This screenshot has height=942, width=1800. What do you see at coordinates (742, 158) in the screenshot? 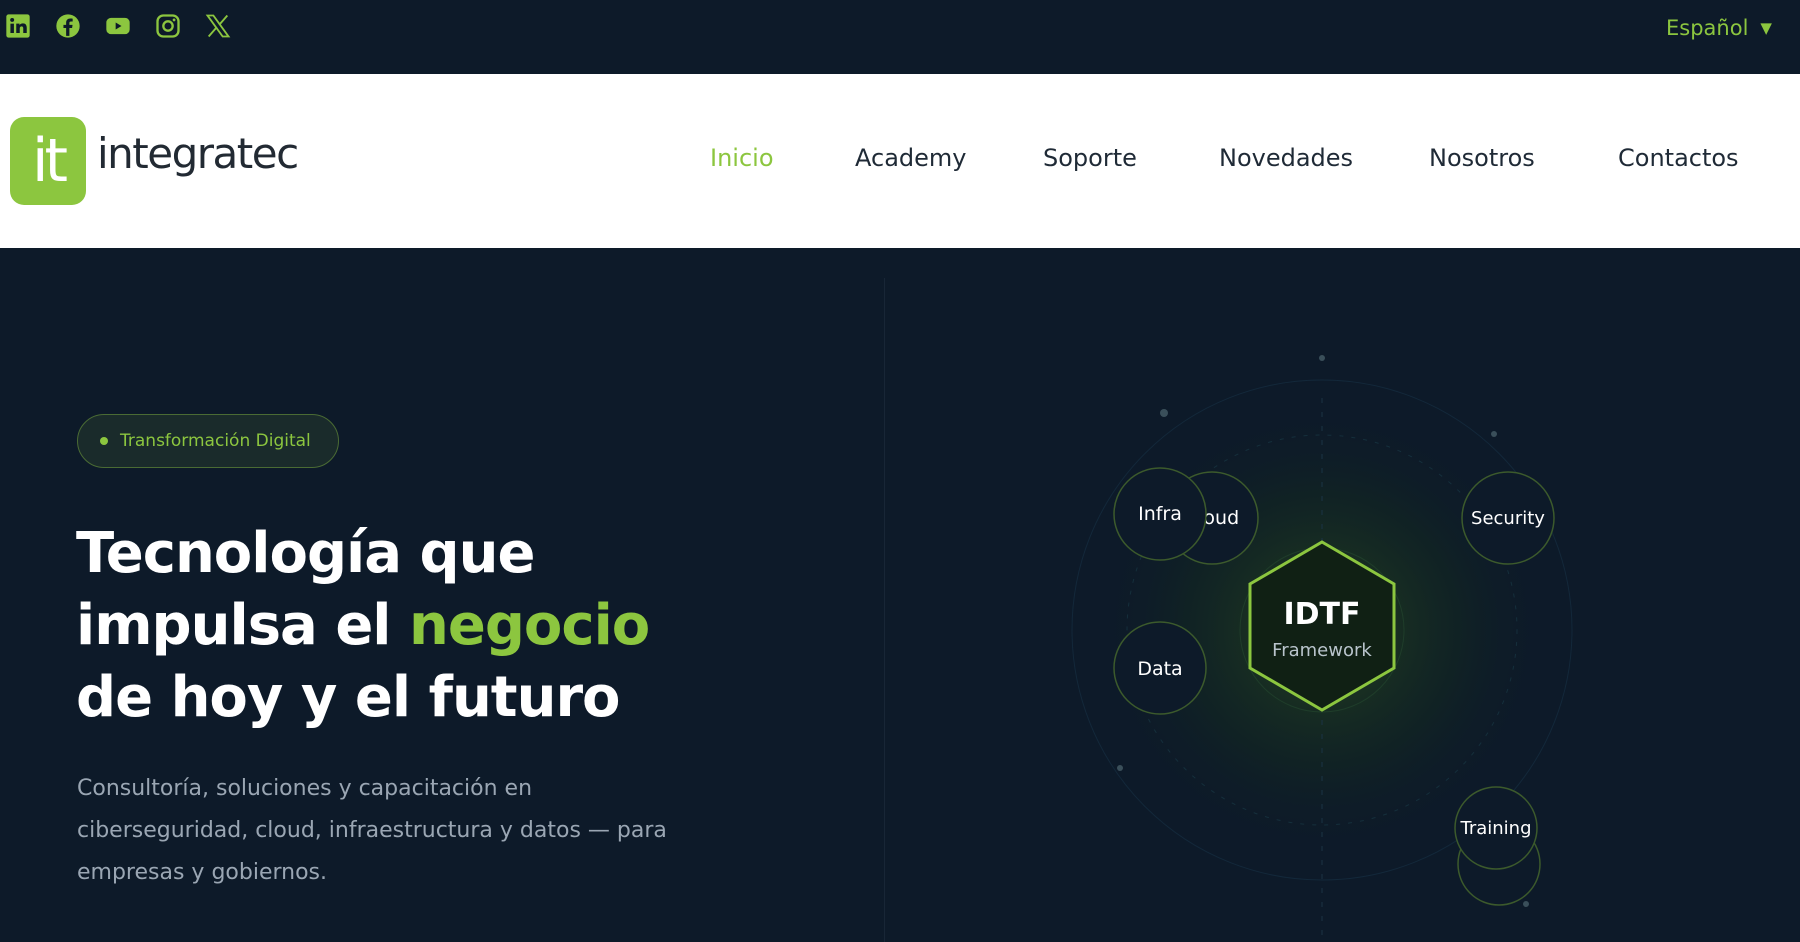
I see `nav-item-inicio: Inicio` at bounding box center [742, 158].